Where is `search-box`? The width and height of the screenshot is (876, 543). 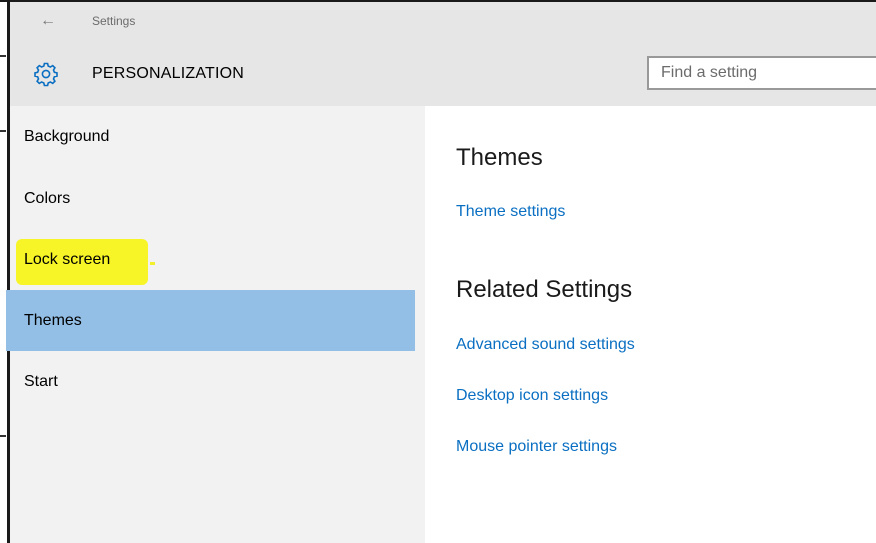
search-box is located at coordinates (761, 73).